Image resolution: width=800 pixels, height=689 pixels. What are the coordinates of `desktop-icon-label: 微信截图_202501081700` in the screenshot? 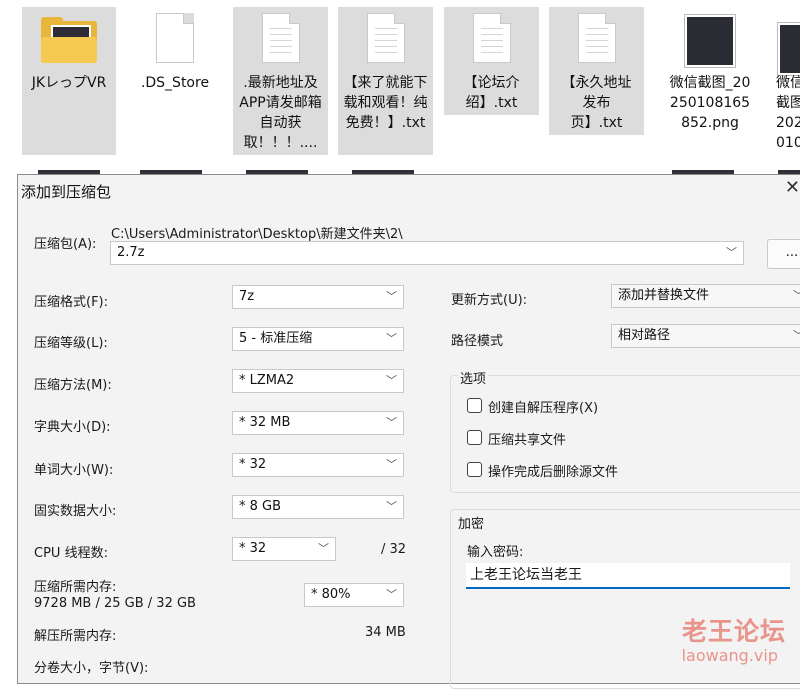 It's located at (788, 113).